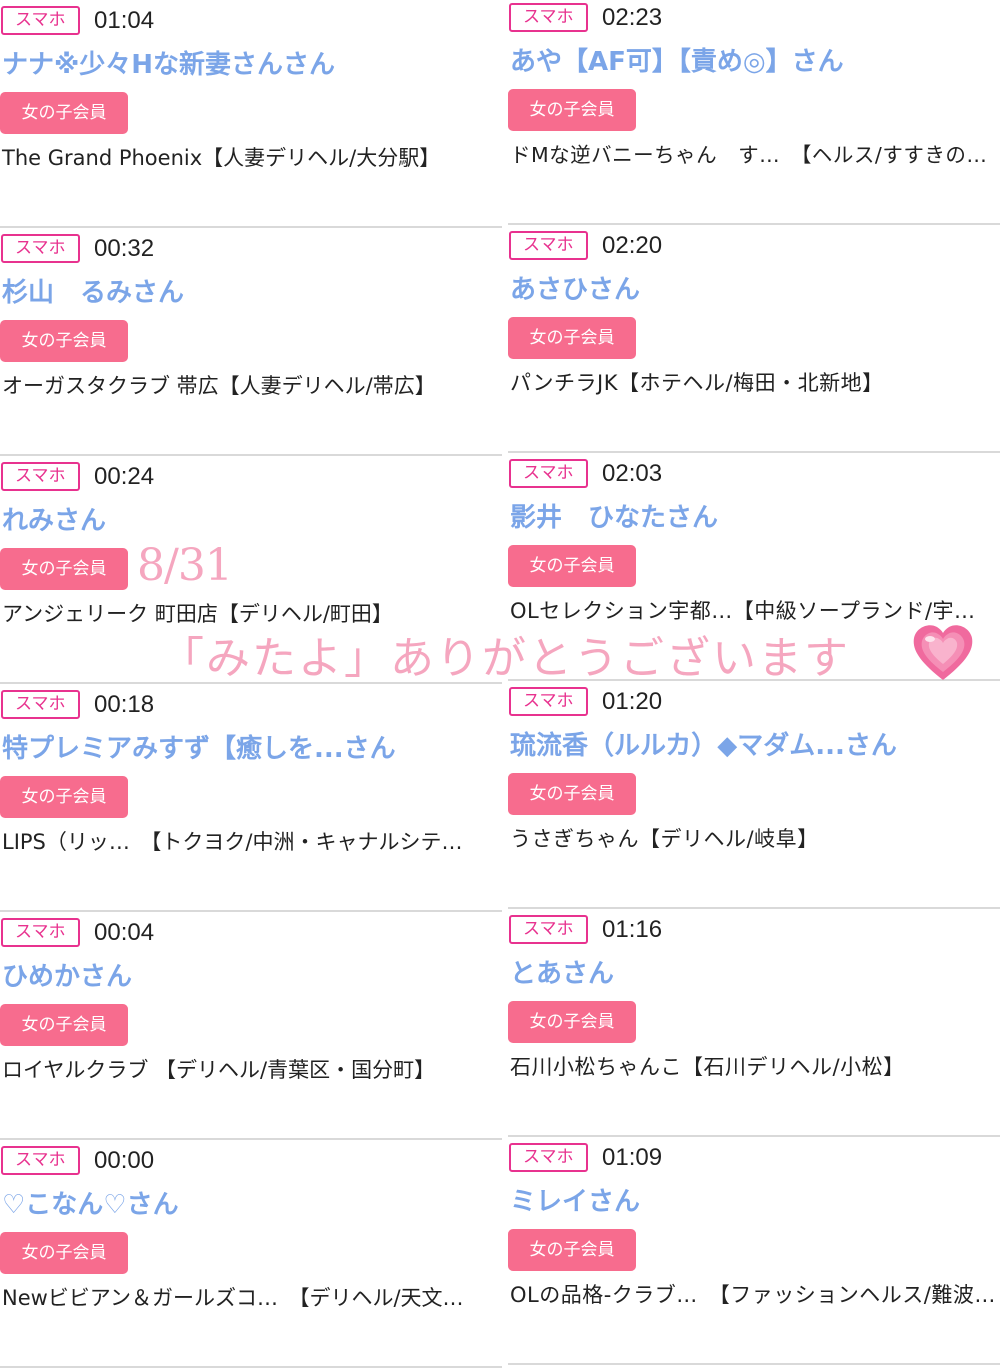 The height and width of the screenshot is (1368, 1000). What do you see at coordinates (93, 293) in the screenshot?
I see `girl-name-link: 杉山 るみさん` at bounding box center [93, 293].